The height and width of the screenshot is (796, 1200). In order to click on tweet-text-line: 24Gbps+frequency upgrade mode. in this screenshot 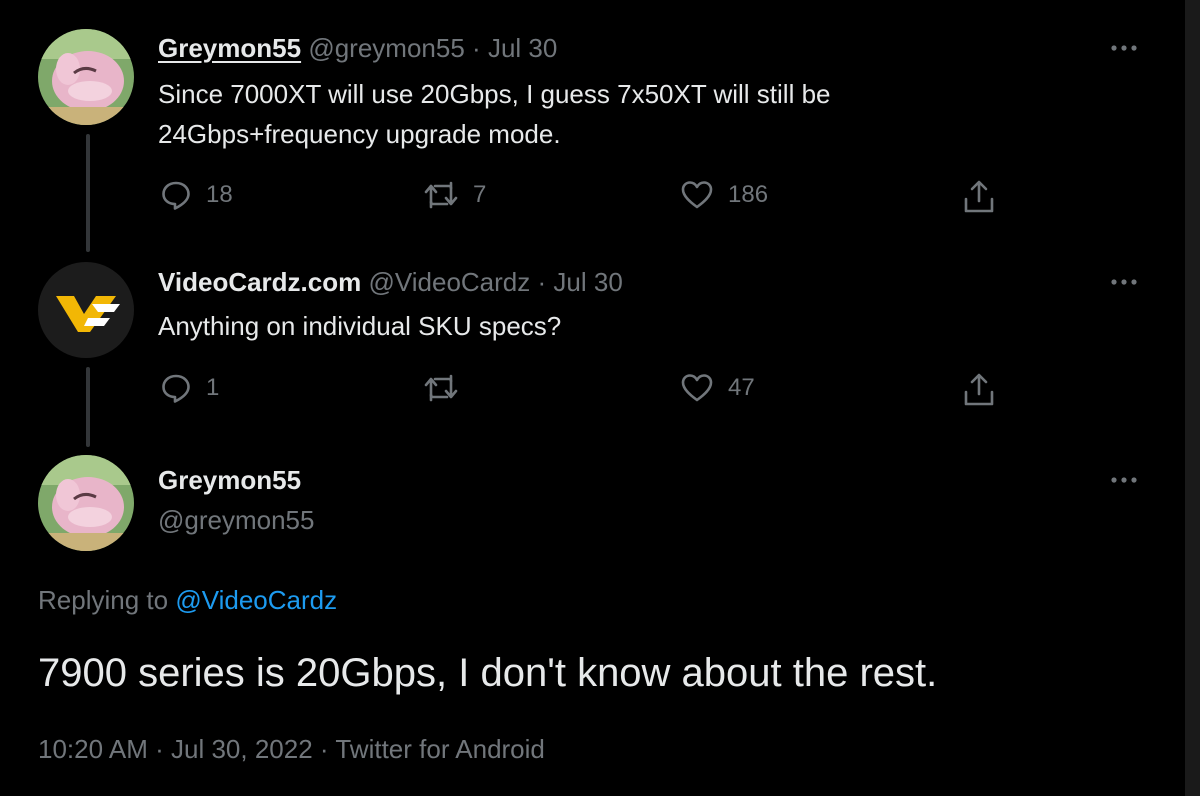, I will do `click(359, 134)`.